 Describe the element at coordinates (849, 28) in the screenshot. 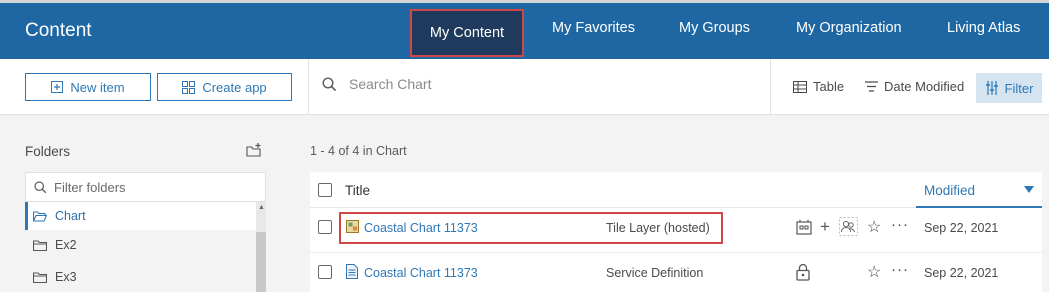

I see `tab-my-organization: My Organization` at that location.